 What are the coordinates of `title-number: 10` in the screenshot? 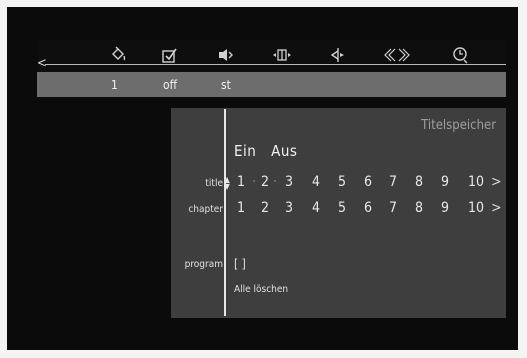 It's located at (476, 182).